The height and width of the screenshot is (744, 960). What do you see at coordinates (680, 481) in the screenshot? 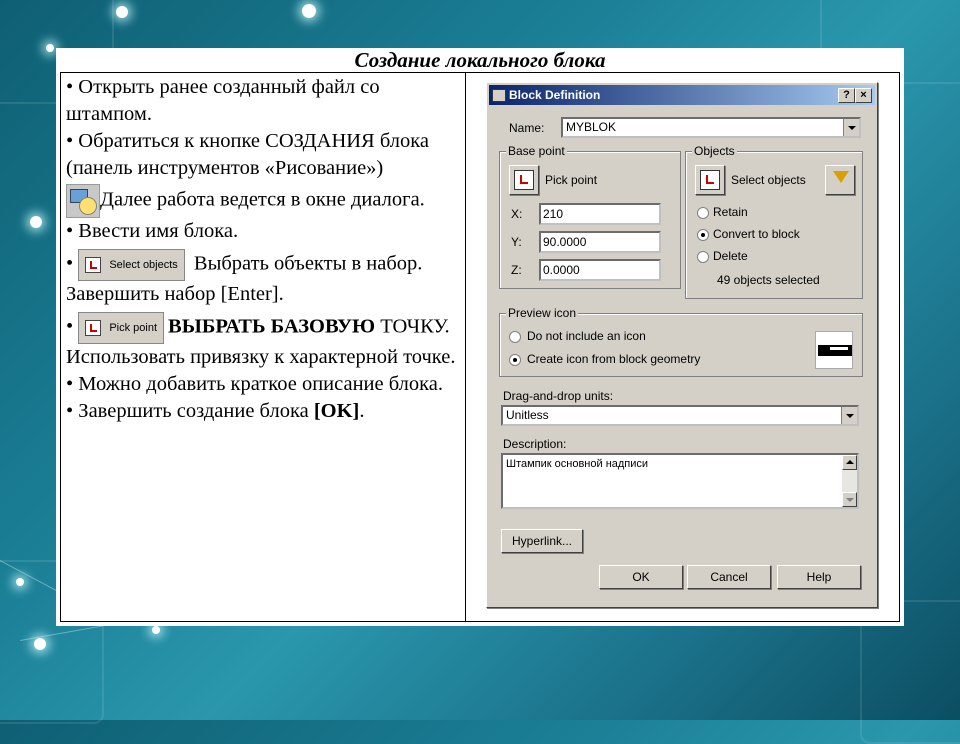
I see `description-textarea: Штампик основной надписи` at bounding box center [680, 481].